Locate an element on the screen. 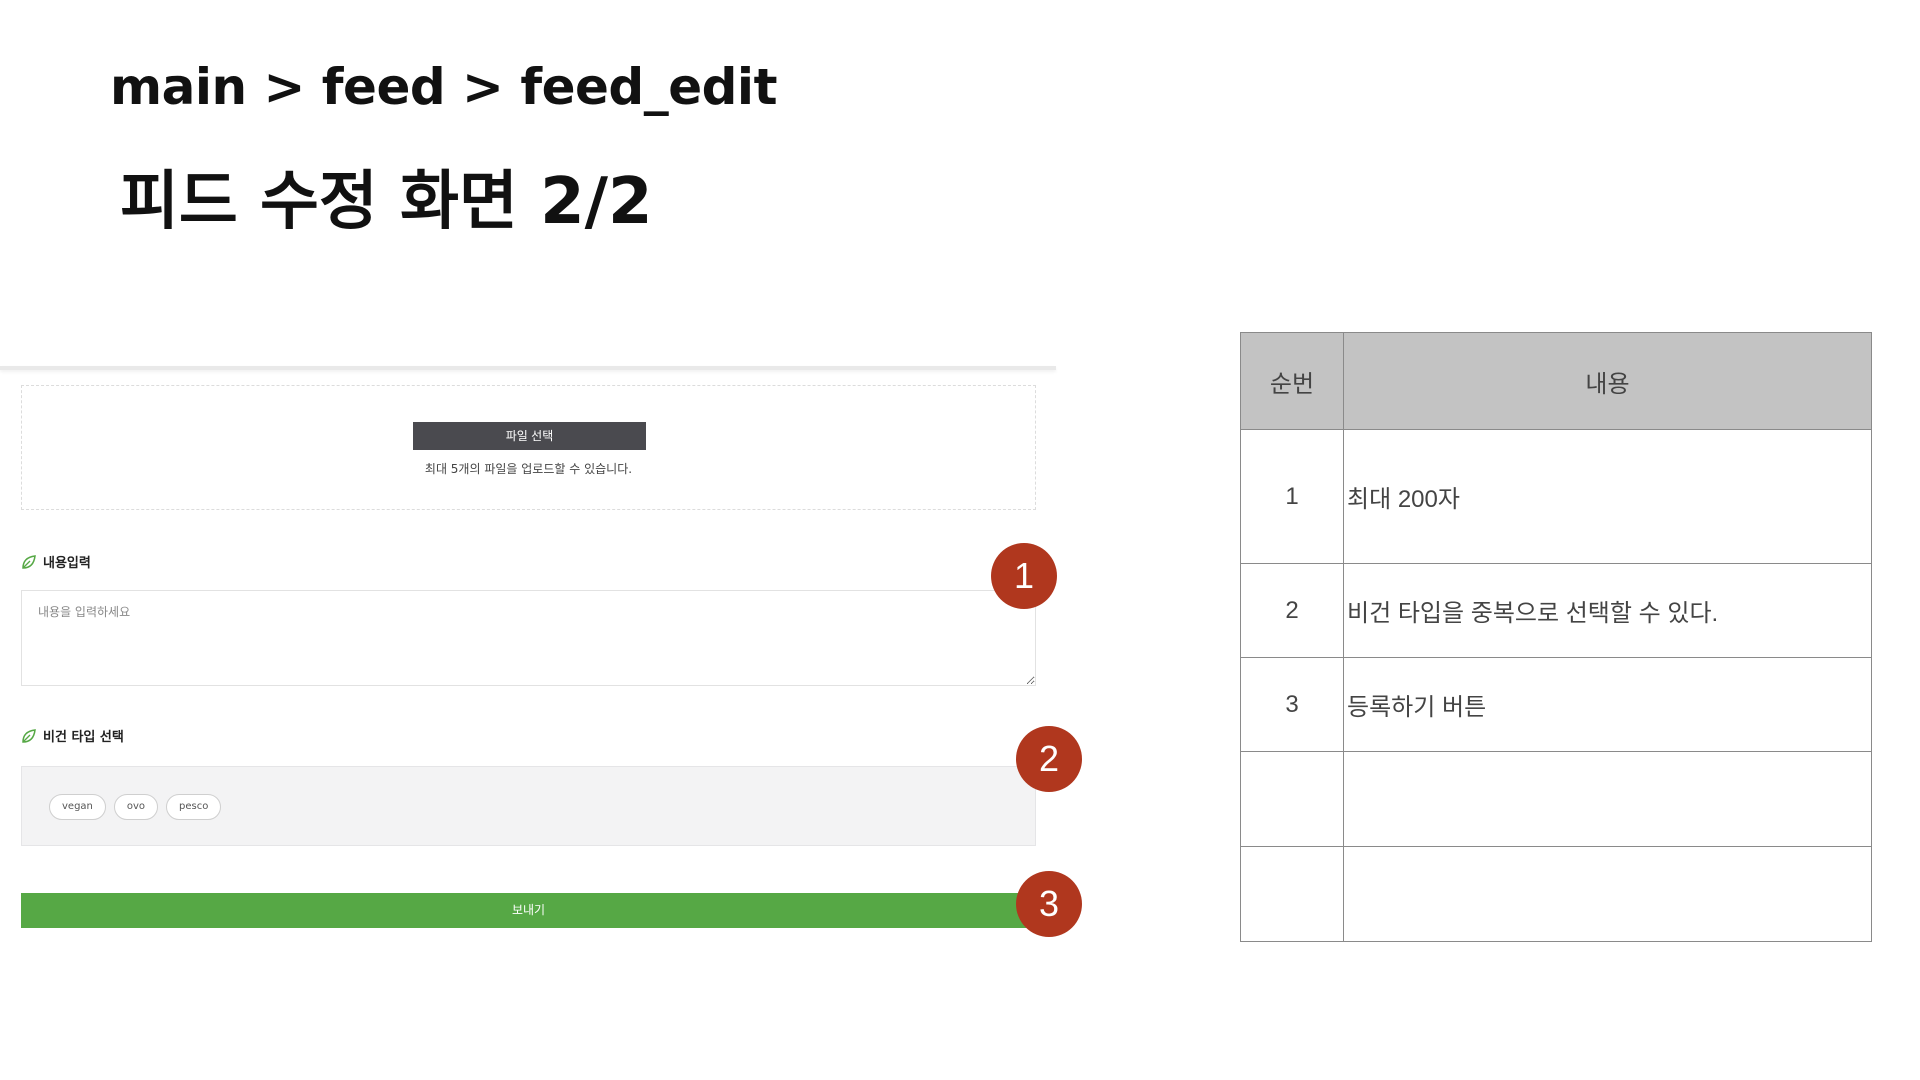 This screenshot has height=1080, width=1920. annotation-marker-1: 1 is located at coordinates (1024, 576).